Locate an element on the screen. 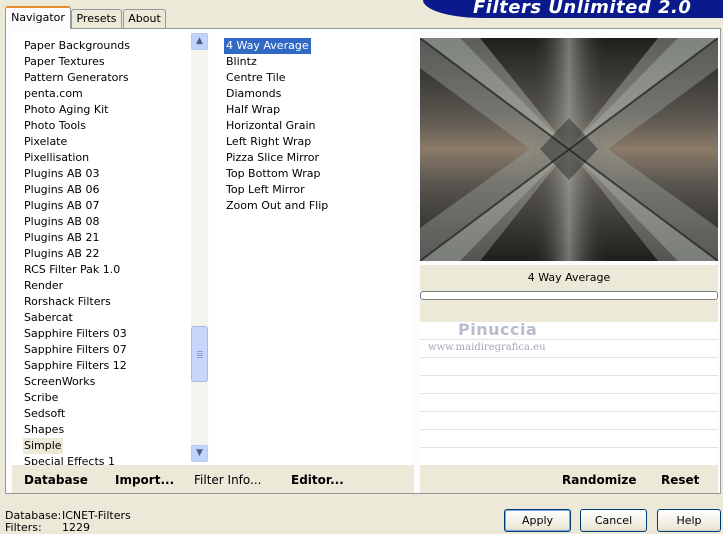 Image resolution: width=723 pixels, height=534 pixels. category-item: Plugins AB 21 is located at coordinates (61, 238).